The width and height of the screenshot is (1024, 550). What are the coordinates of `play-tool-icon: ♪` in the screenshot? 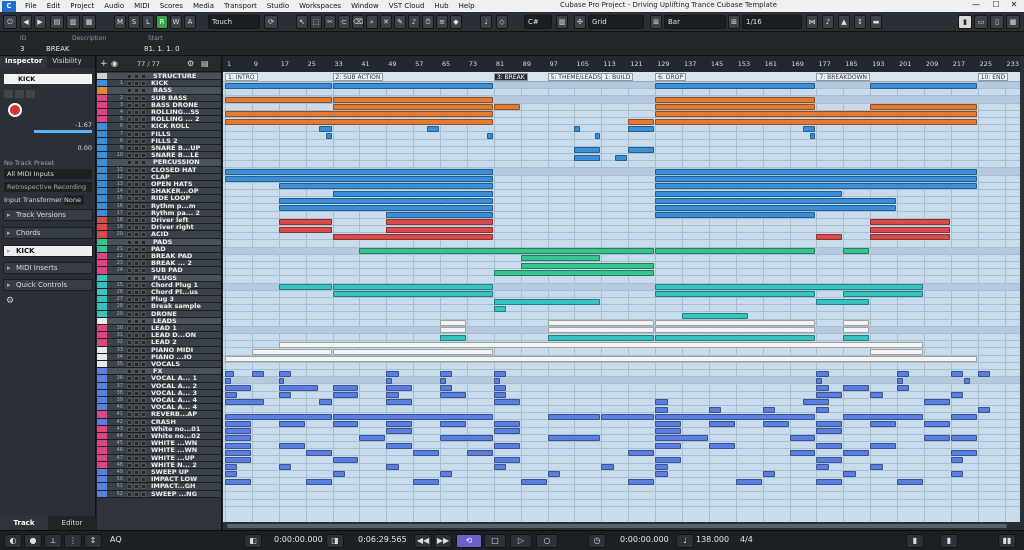 It's located at (414, 22).